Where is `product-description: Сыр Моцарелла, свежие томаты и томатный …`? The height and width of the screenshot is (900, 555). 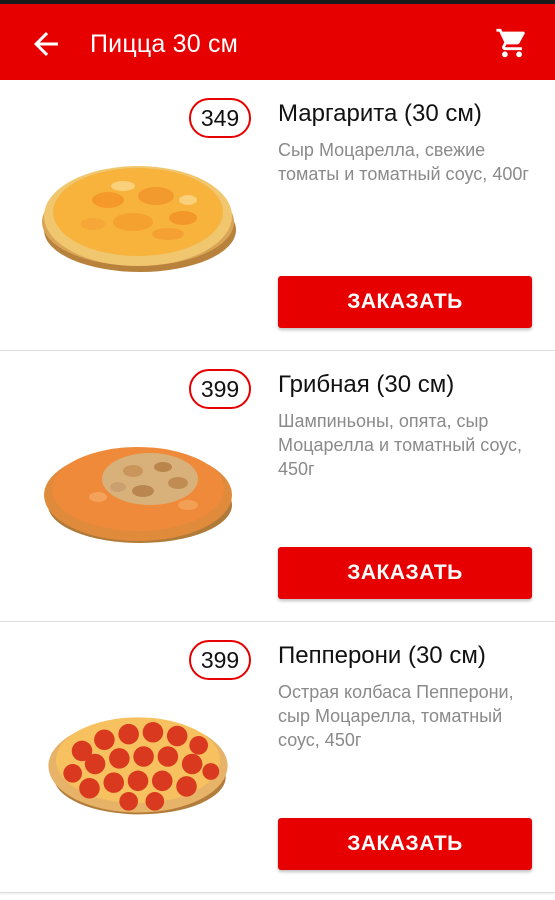
product-description: Сыр Моцарелла, свежие томаты и томатный … is located at coordinates (403, 162).